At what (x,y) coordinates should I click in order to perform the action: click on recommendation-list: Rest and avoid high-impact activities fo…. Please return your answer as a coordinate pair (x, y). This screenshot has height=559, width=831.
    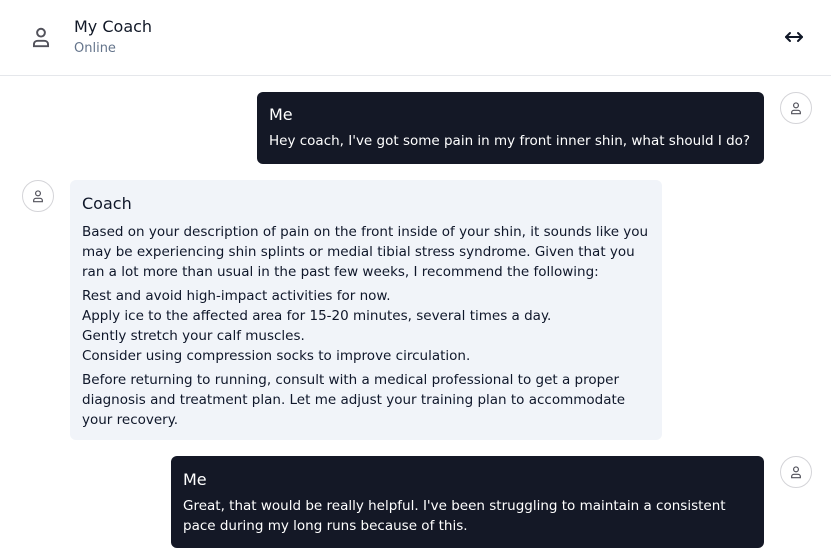
    Looking at the image, I should click on (366, 326).